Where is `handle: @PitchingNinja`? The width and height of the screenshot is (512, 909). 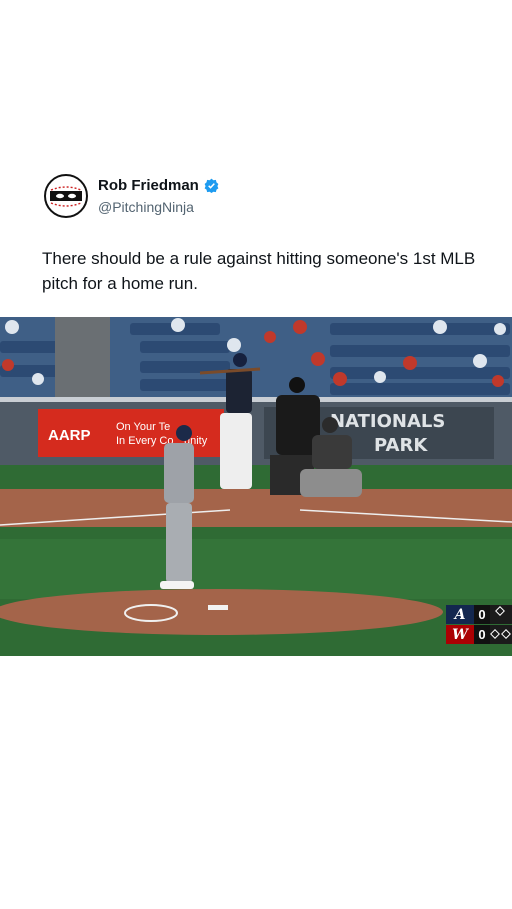
handle: @PitchingNinja is located at coordinates (146, 207).